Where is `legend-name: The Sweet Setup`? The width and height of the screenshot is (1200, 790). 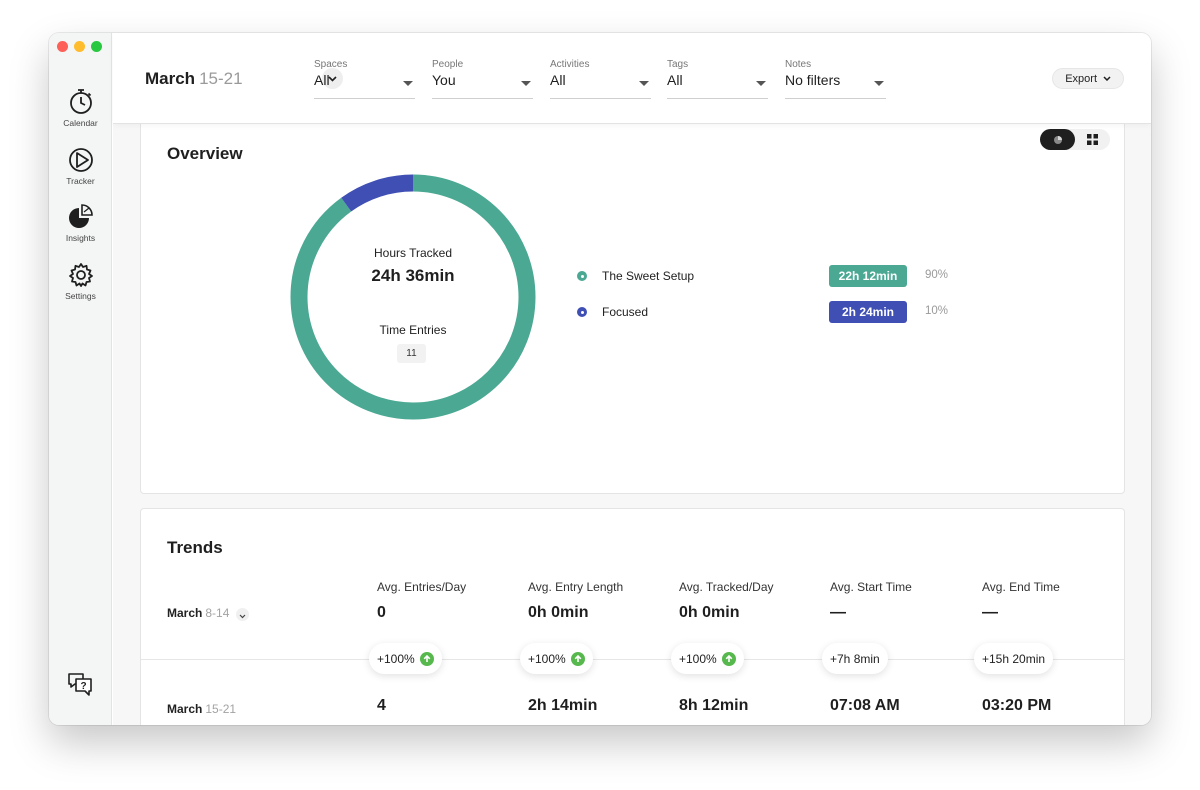 legend-name: The Sweet Setup is located at coordinates (648, 276).